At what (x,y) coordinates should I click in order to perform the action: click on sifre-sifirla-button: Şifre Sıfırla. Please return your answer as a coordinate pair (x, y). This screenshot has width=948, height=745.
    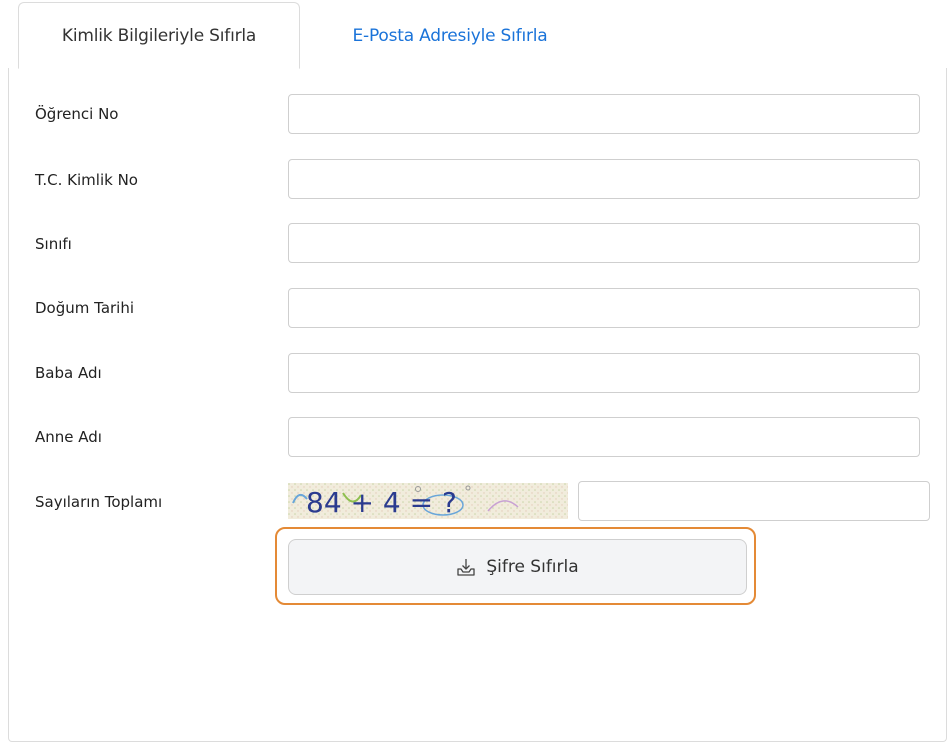
    Looking at the image, I should click on (517, 567).